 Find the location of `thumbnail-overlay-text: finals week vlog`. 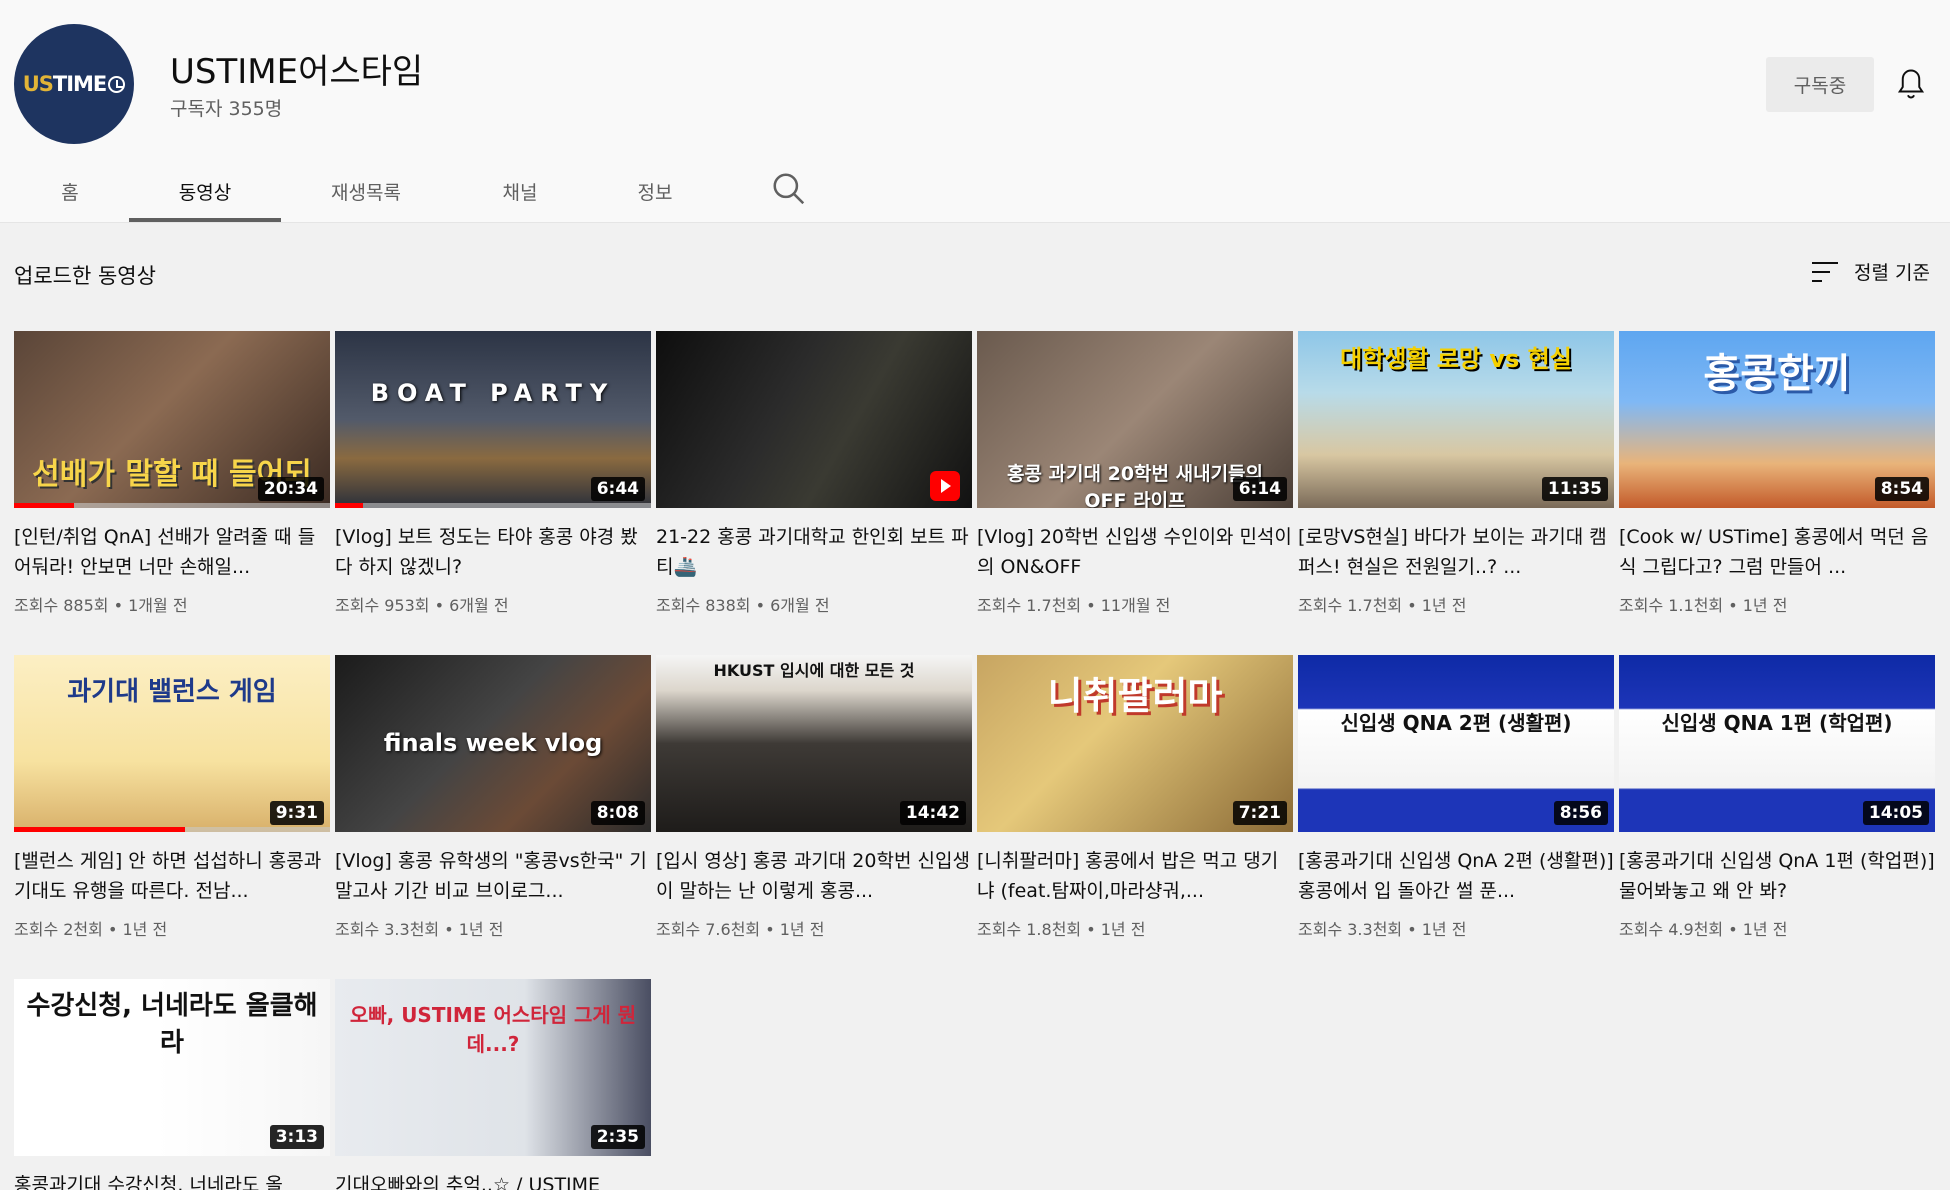

thumbnail-overlay-text: finals week vlog is located at coordinates (493, 743).